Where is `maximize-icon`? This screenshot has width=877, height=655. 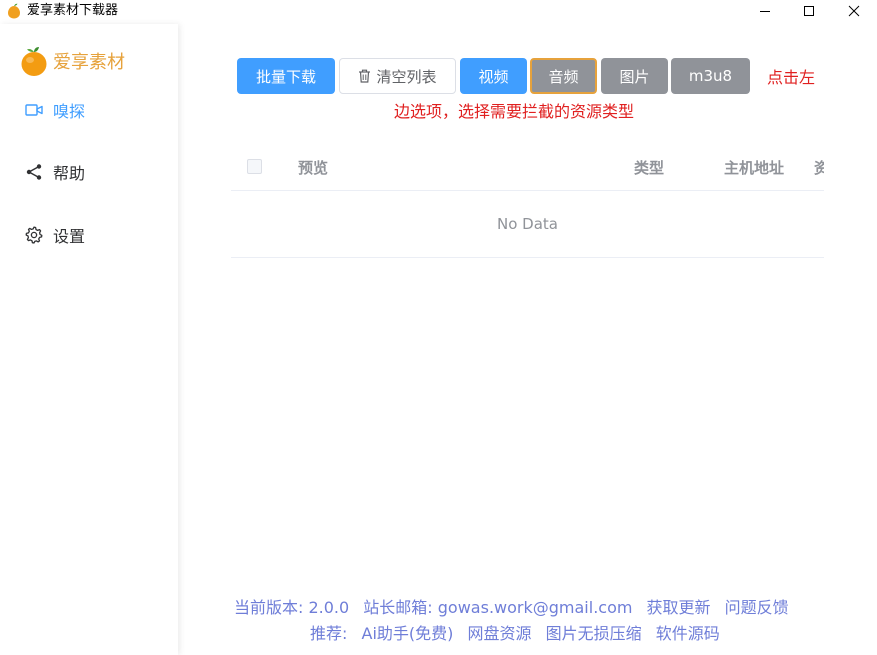
maximize-icon is located at coordinates (809, 11).